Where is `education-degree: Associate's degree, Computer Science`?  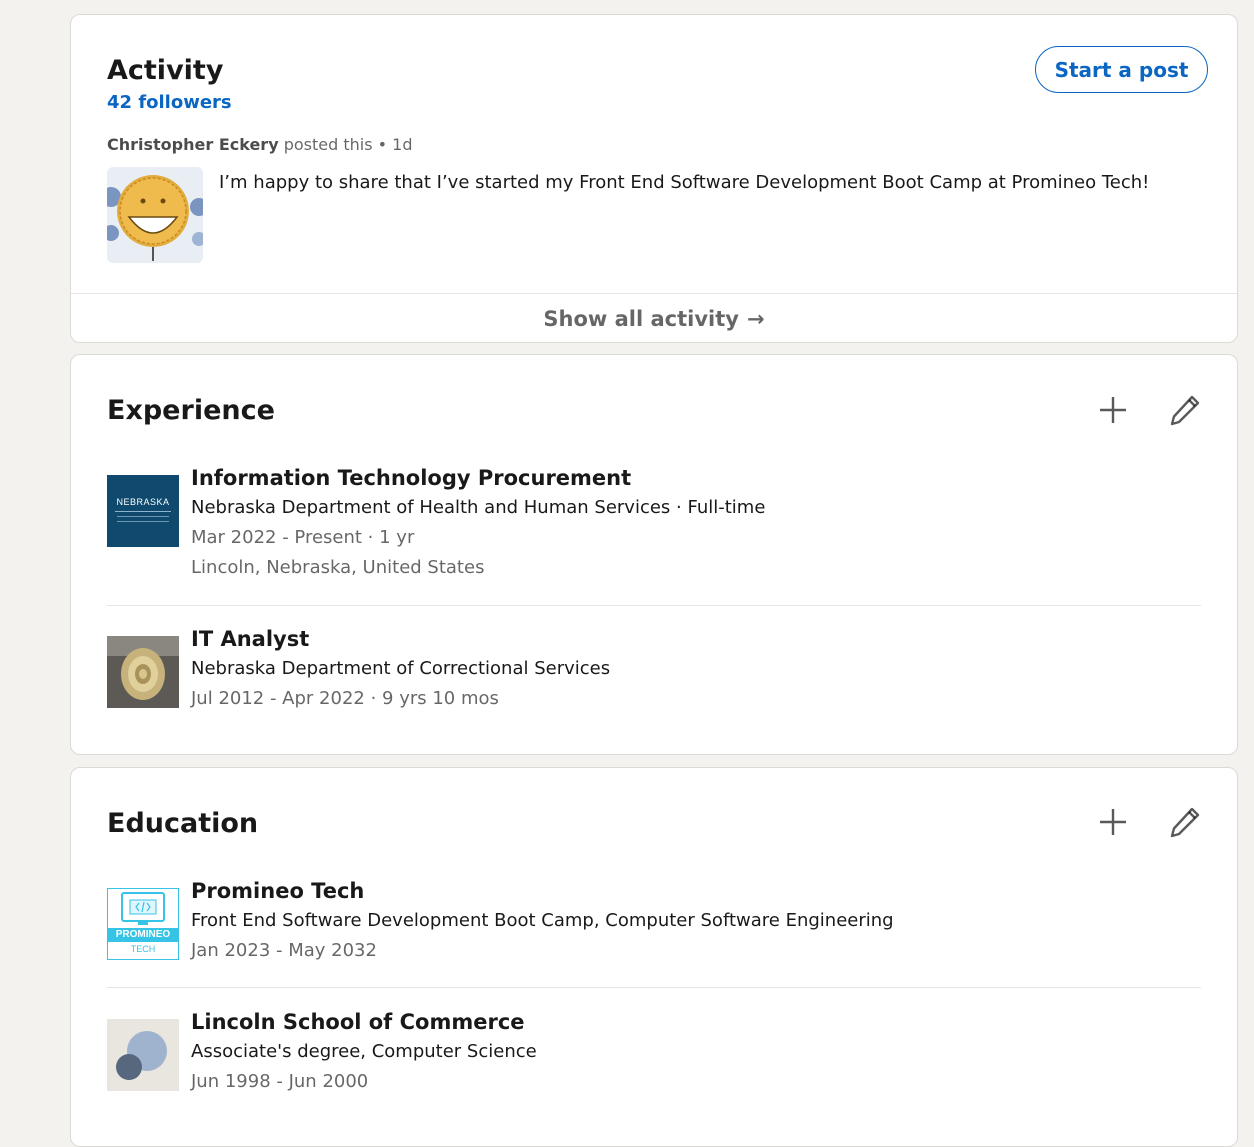 education-degree: Associate's degree, Computer Science is located at coordinates (364, 1051).